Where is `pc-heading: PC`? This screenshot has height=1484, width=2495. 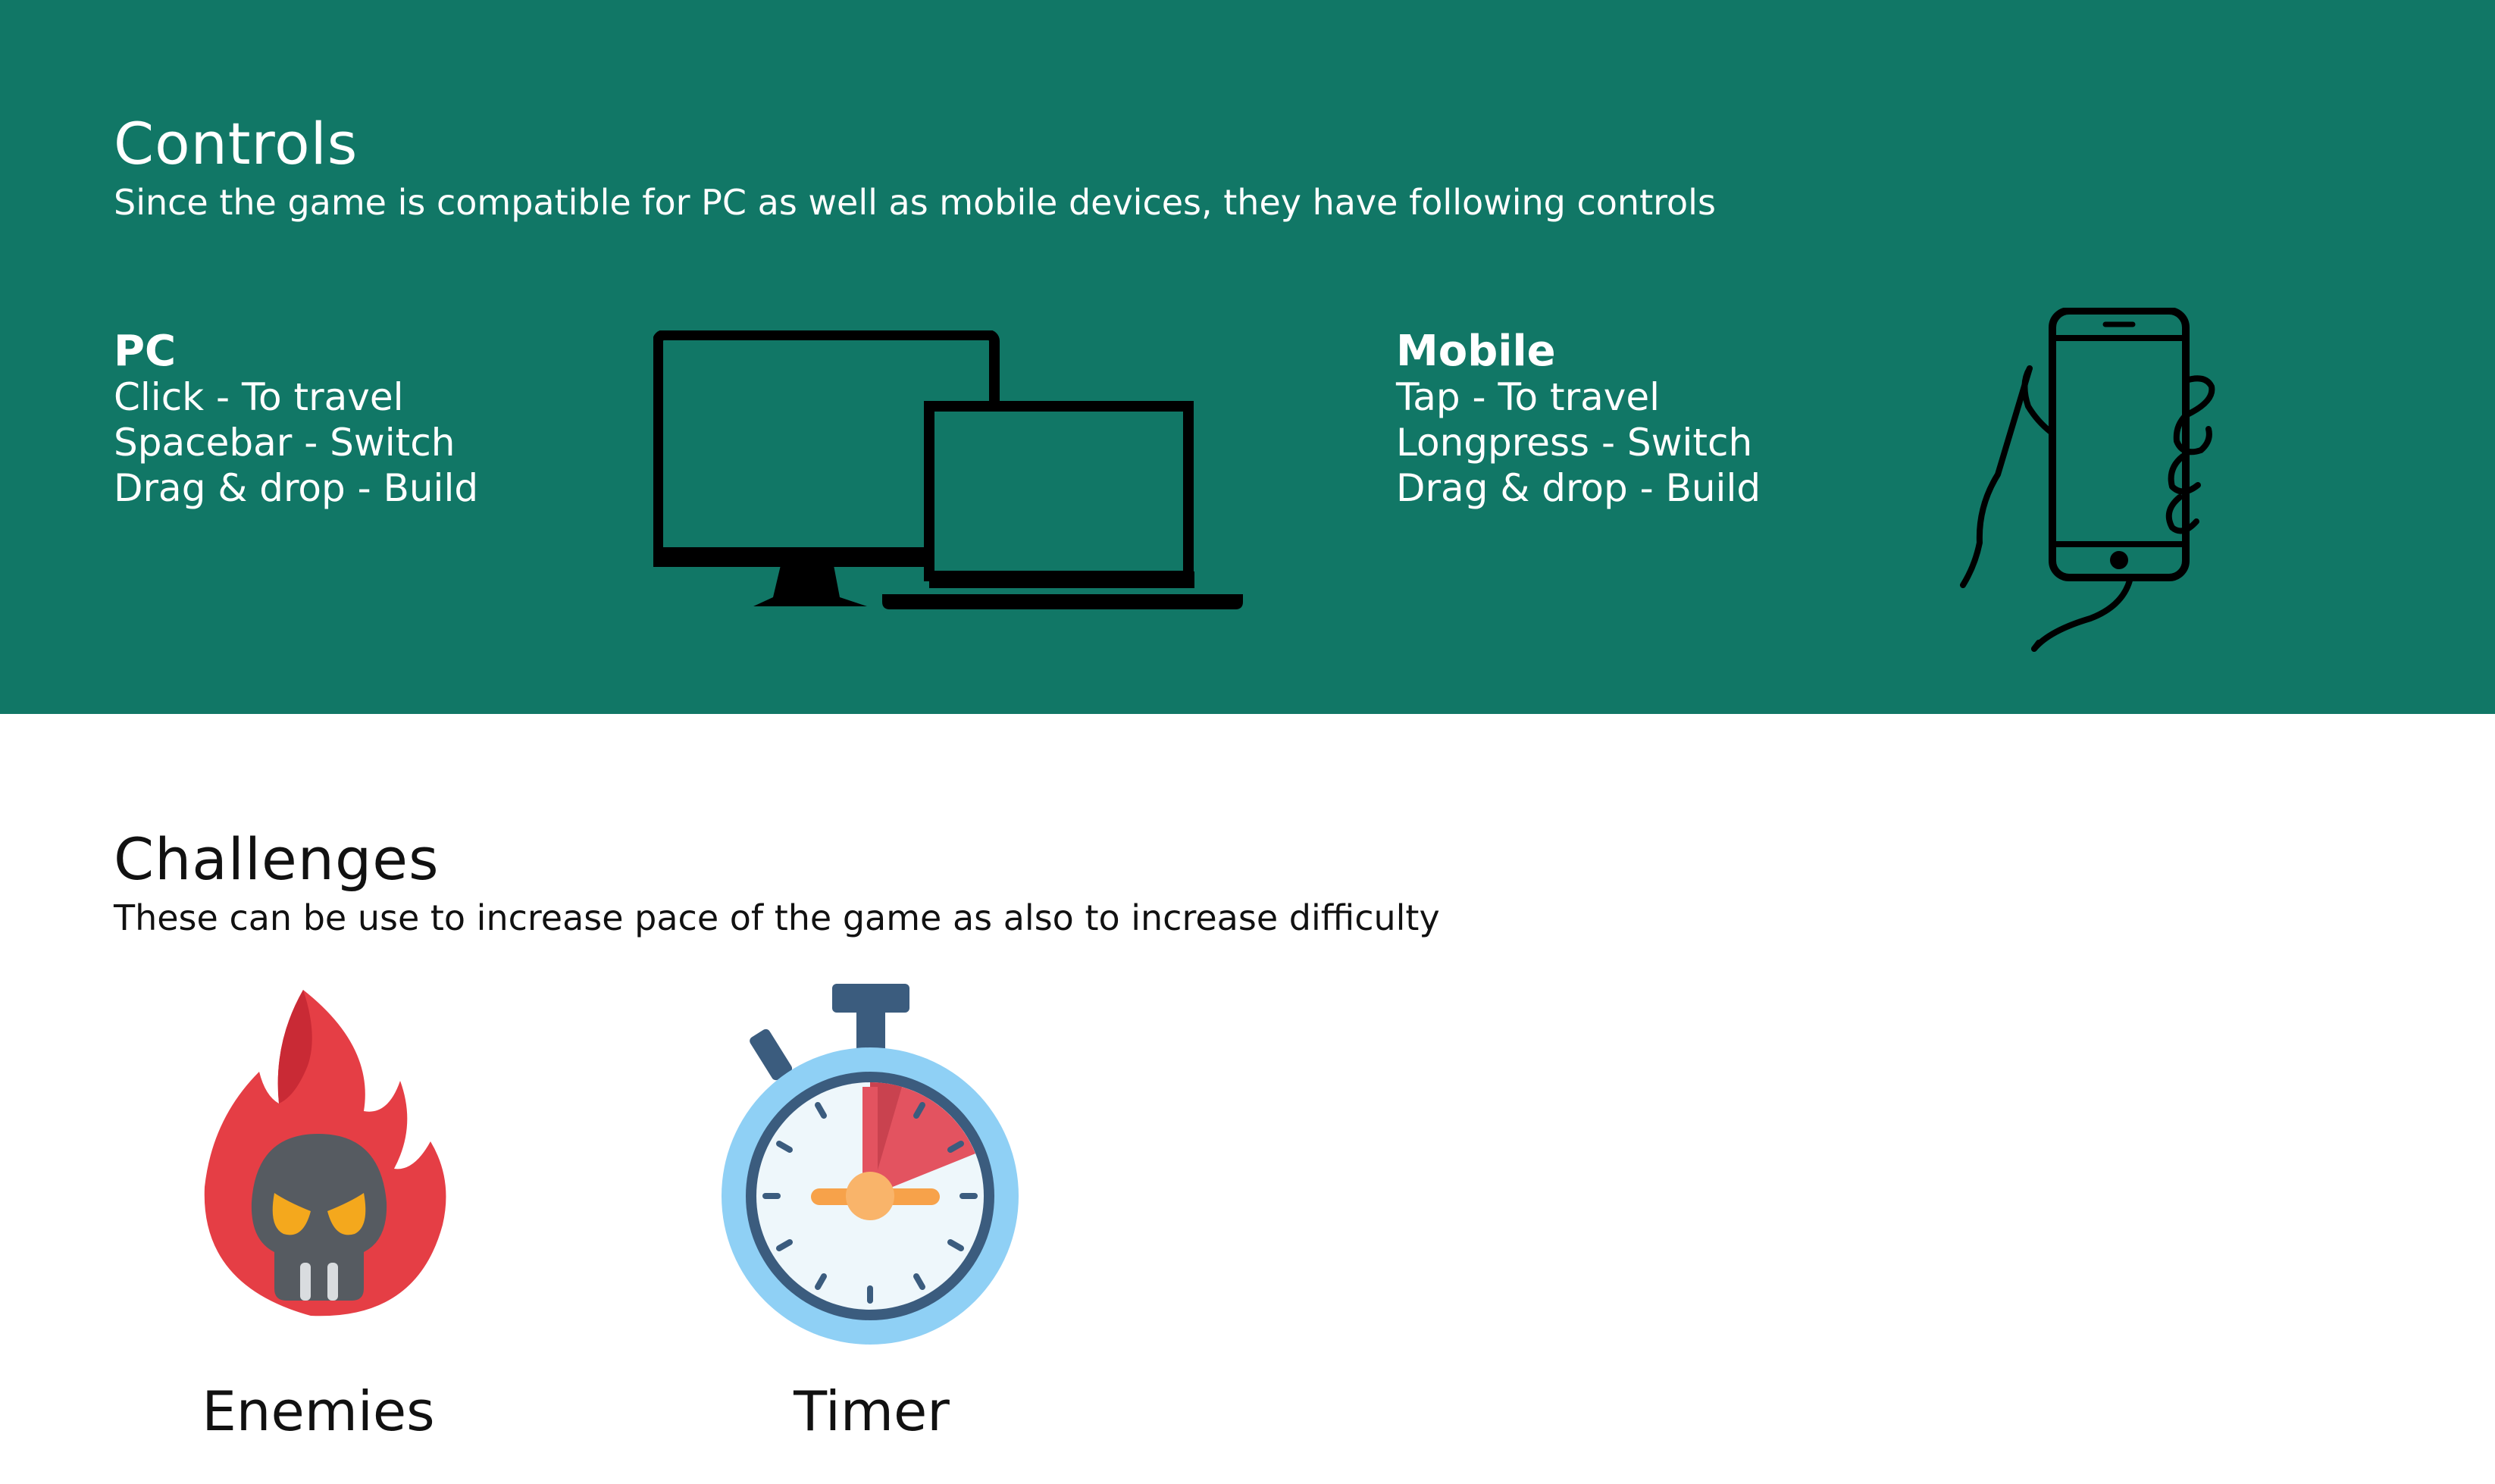
pc-heading: PC is located at coordinates (145, 351).